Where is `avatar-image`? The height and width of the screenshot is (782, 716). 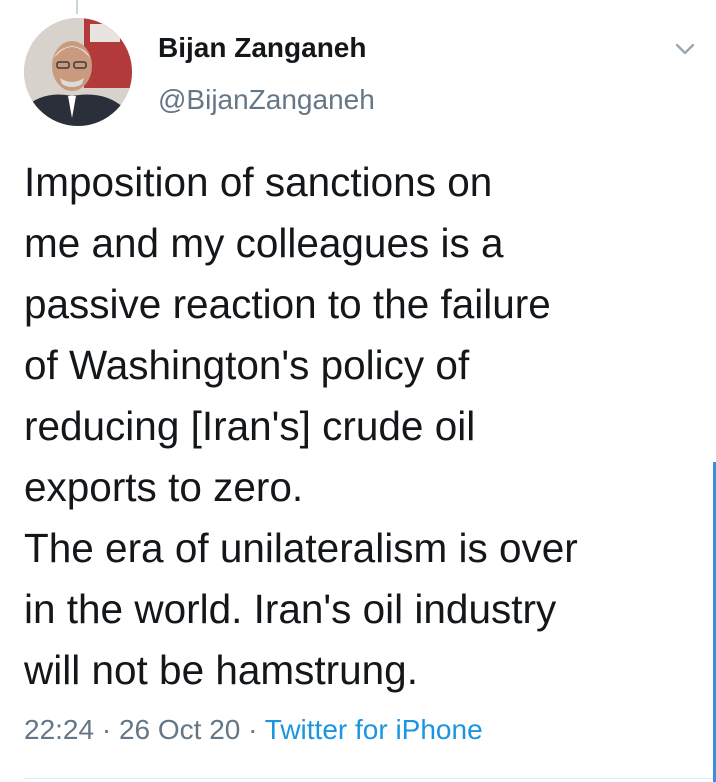 avatar-image is located at coordinates (78, 72).